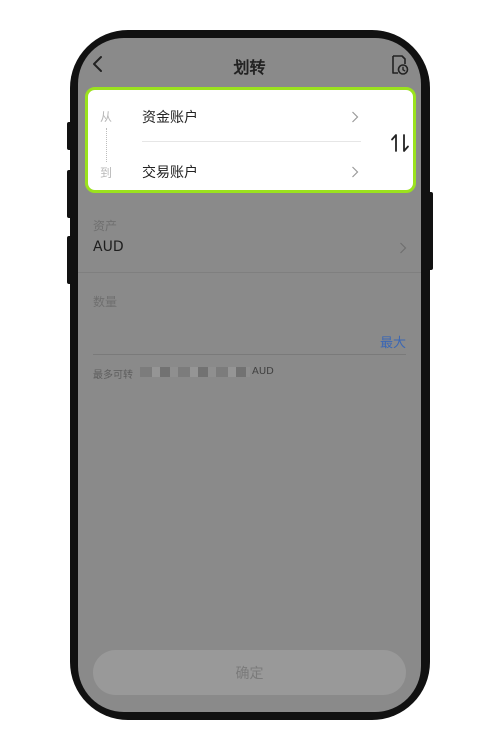 This screenshot has height=750, width=500. What do you see at coordinates (170, 172) in the screenshot?
I see `to-account-selector: 交易账户` at bounding box center [170, 172].